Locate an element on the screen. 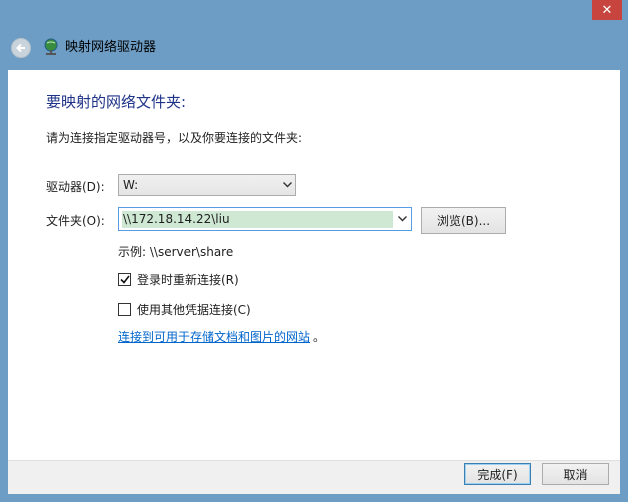 The height and width of the screenshot is (502, 628). folder-label: 文件夹(O): is located at coordinates (75, 221).